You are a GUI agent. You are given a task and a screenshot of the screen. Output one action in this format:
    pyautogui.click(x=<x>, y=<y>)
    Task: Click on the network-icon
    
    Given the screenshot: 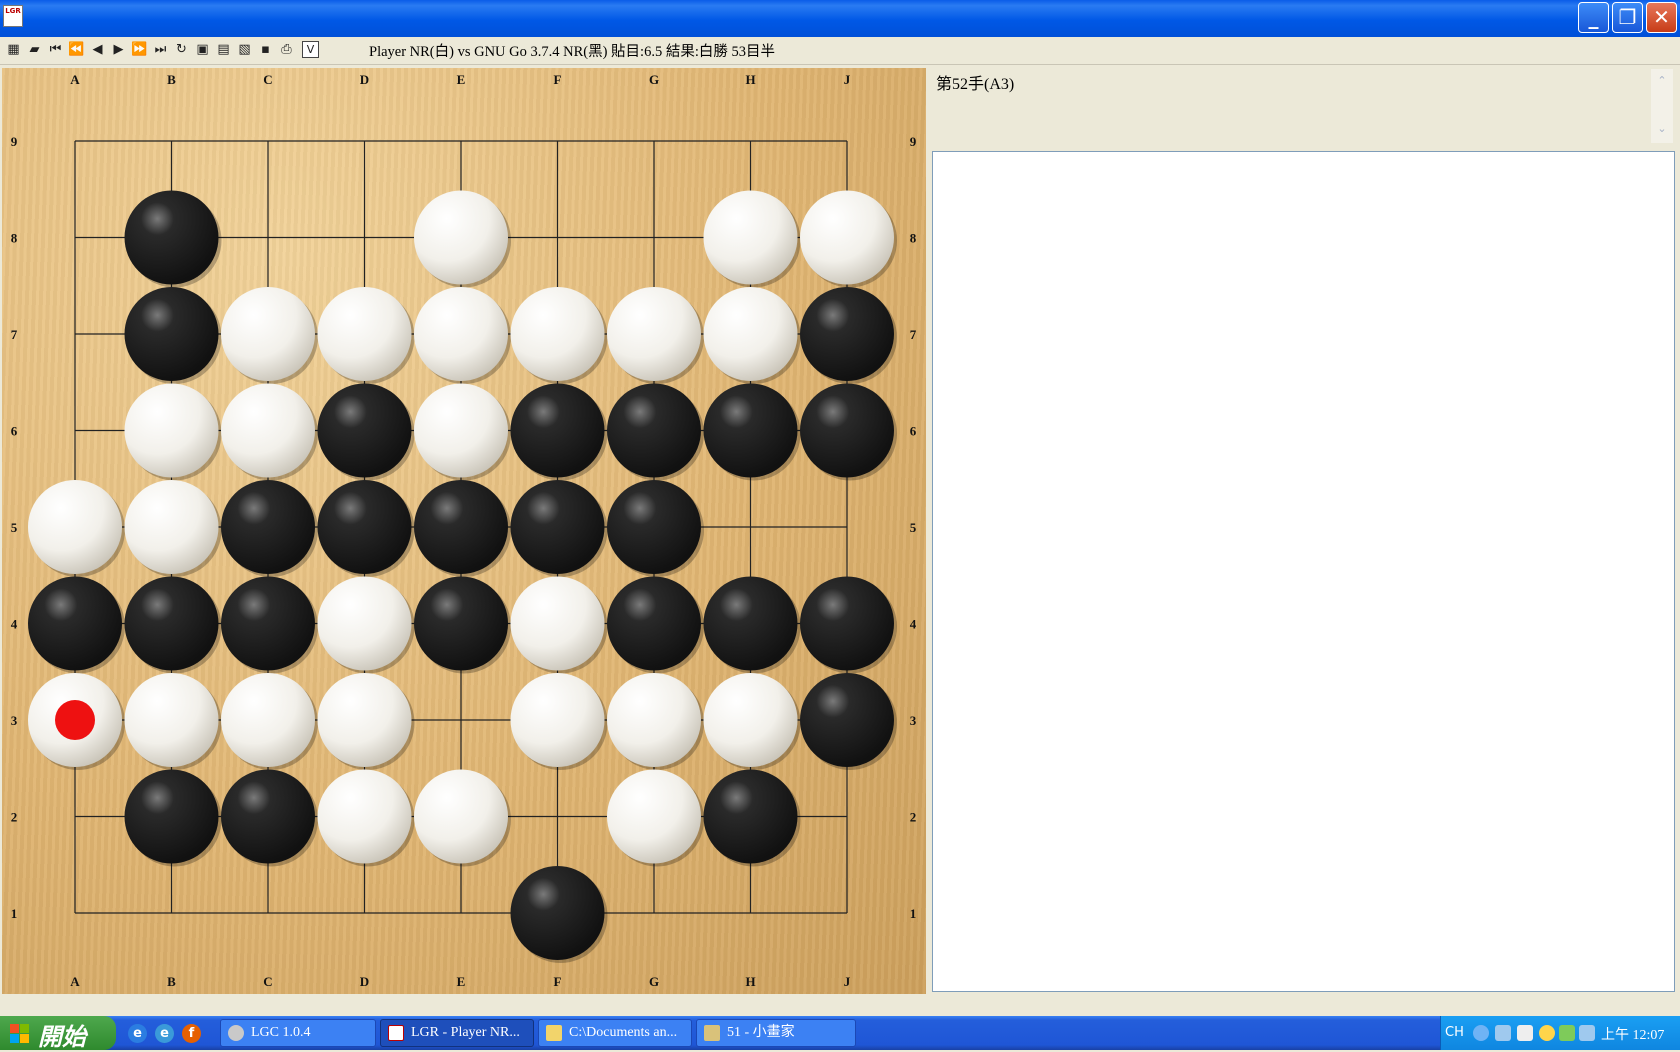 What is the action you would take?
    pyautogui.click(x=1503, y=1033)
    